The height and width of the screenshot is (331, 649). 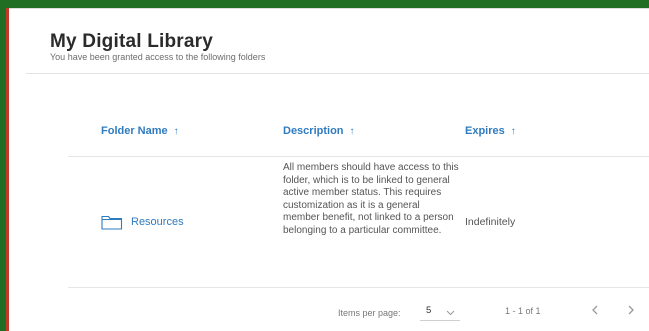 What do you see at coordinates (157, 222) in the screenshot?
I see `folder-link-resources: Resources` at bounding box center [157, 222].